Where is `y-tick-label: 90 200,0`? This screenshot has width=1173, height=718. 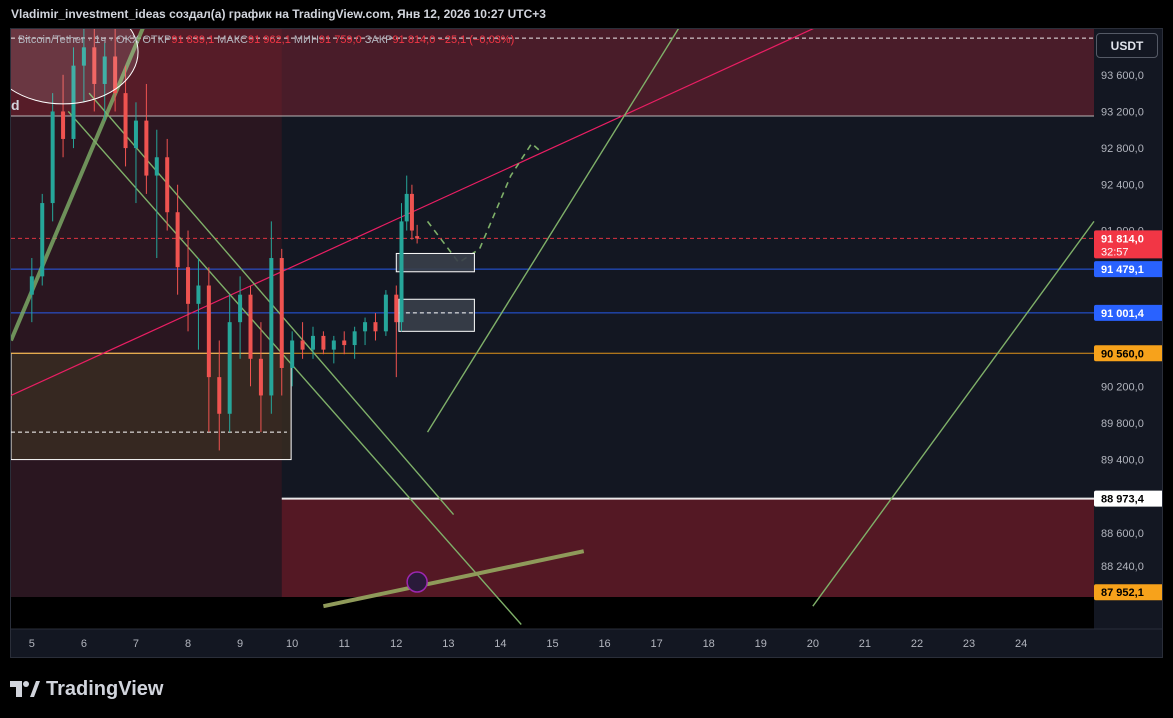
y-tick-label: 90 200,0 is located at coordinates (1122, 387).